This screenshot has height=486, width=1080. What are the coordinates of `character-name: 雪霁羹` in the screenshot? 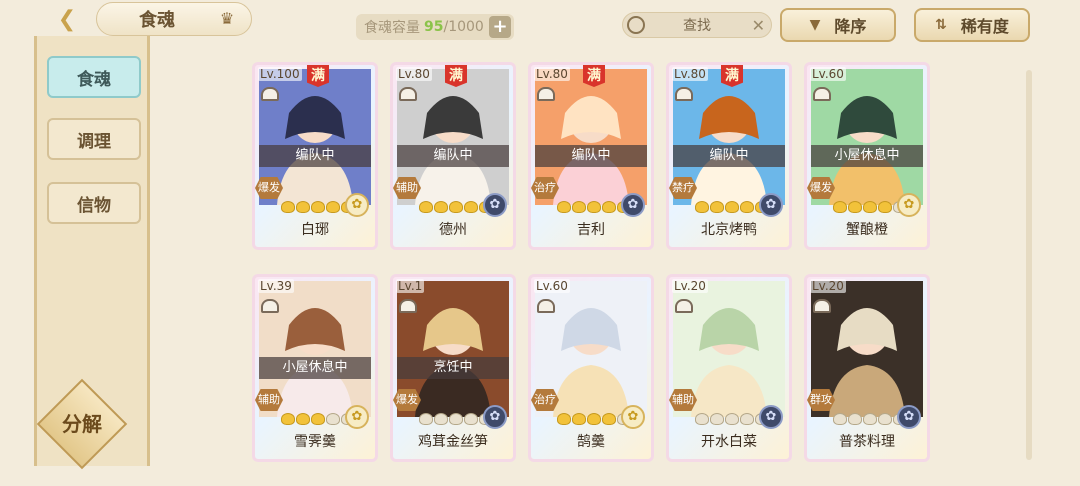 It's located at (315, 442).